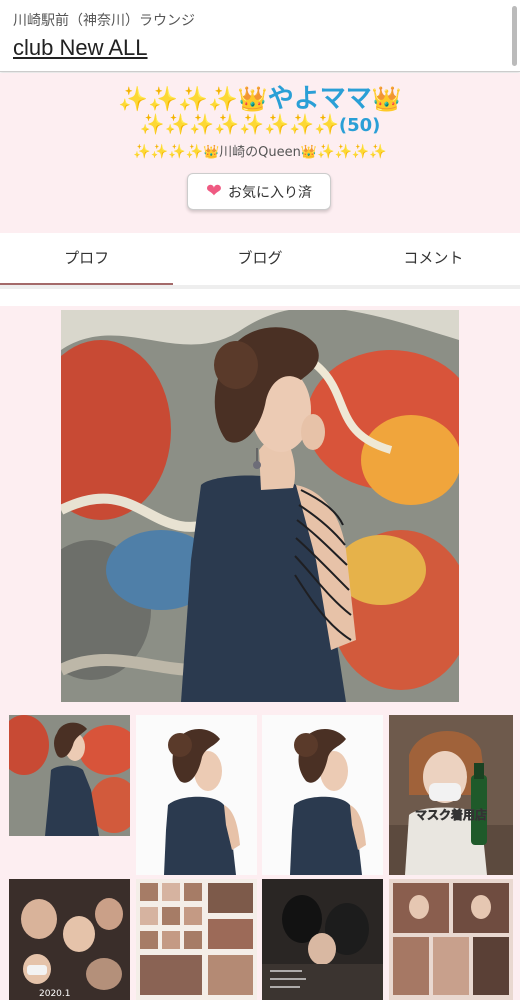 The image size is (520, 1000). Describe the element at coordinates (451, 795) in the screenshot. I see `gallery-thumbnail: マスク着用店` at that location.